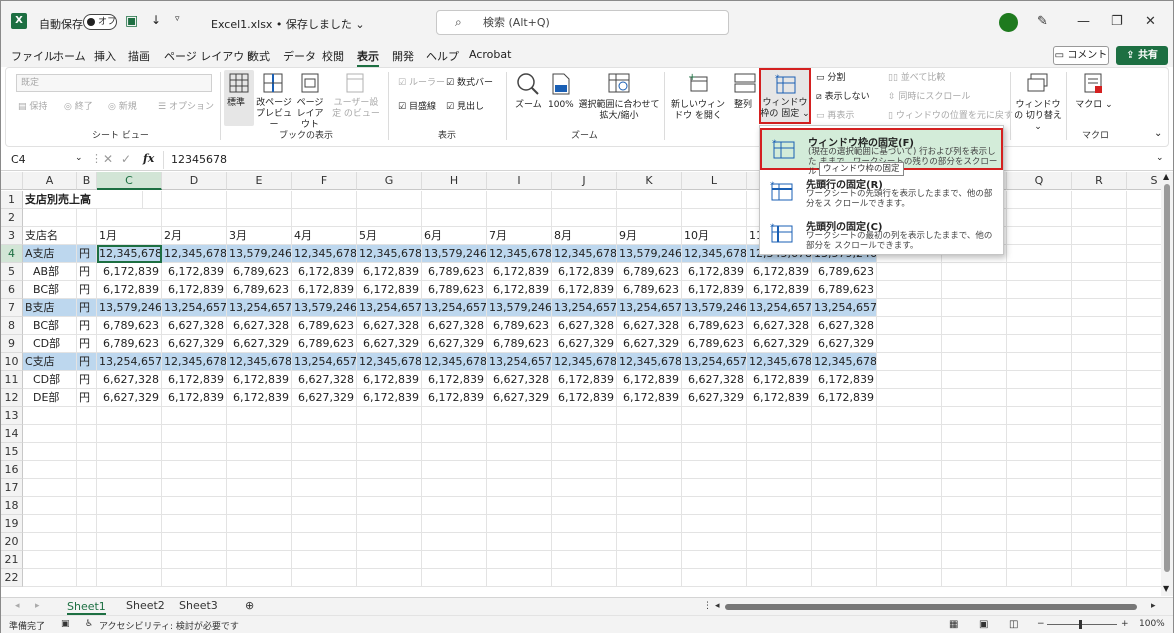  I want to click on header-cell: 8月, so click(584, 236).